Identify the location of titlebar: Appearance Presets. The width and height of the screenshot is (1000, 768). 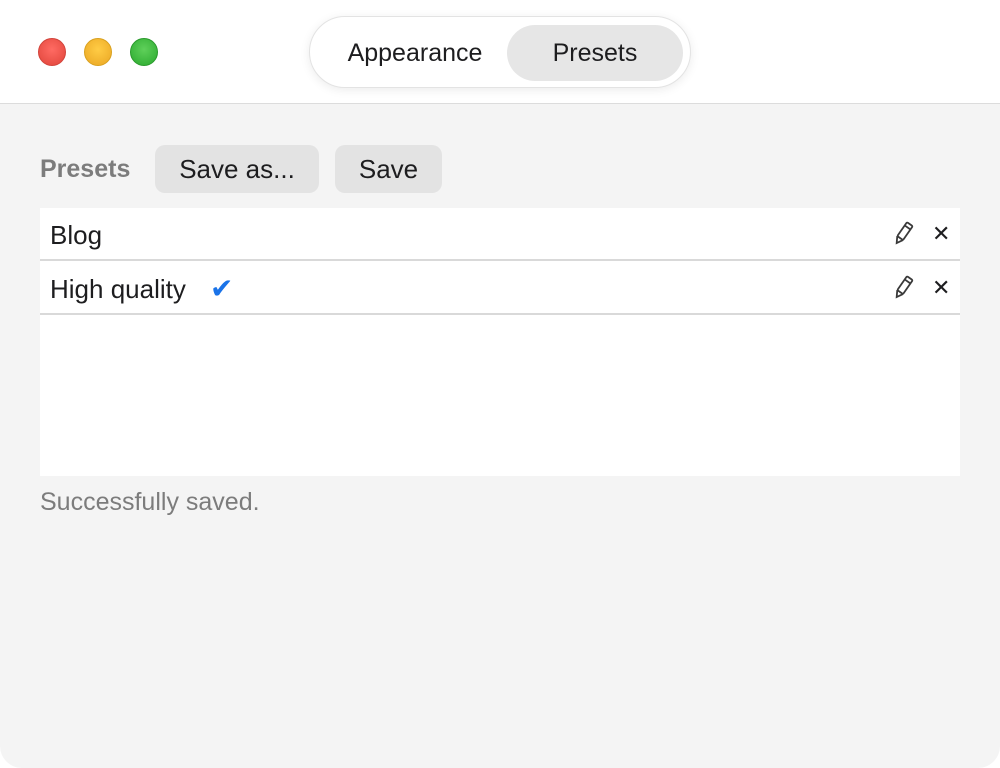
(500, 52).